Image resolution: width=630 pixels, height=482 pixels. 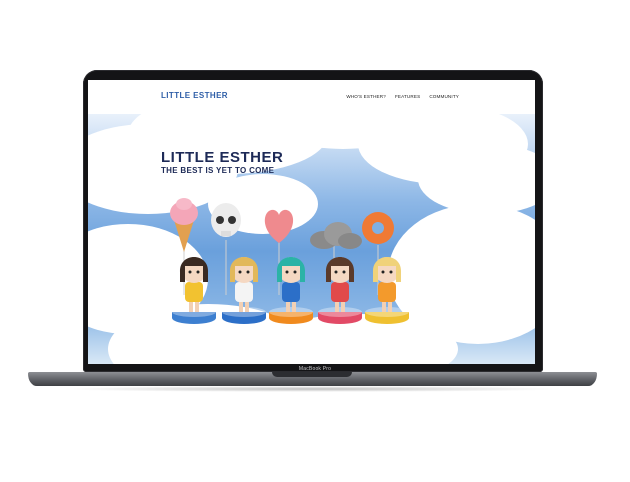 I want to click on figurines-illustration, so click(x=289, y=261).